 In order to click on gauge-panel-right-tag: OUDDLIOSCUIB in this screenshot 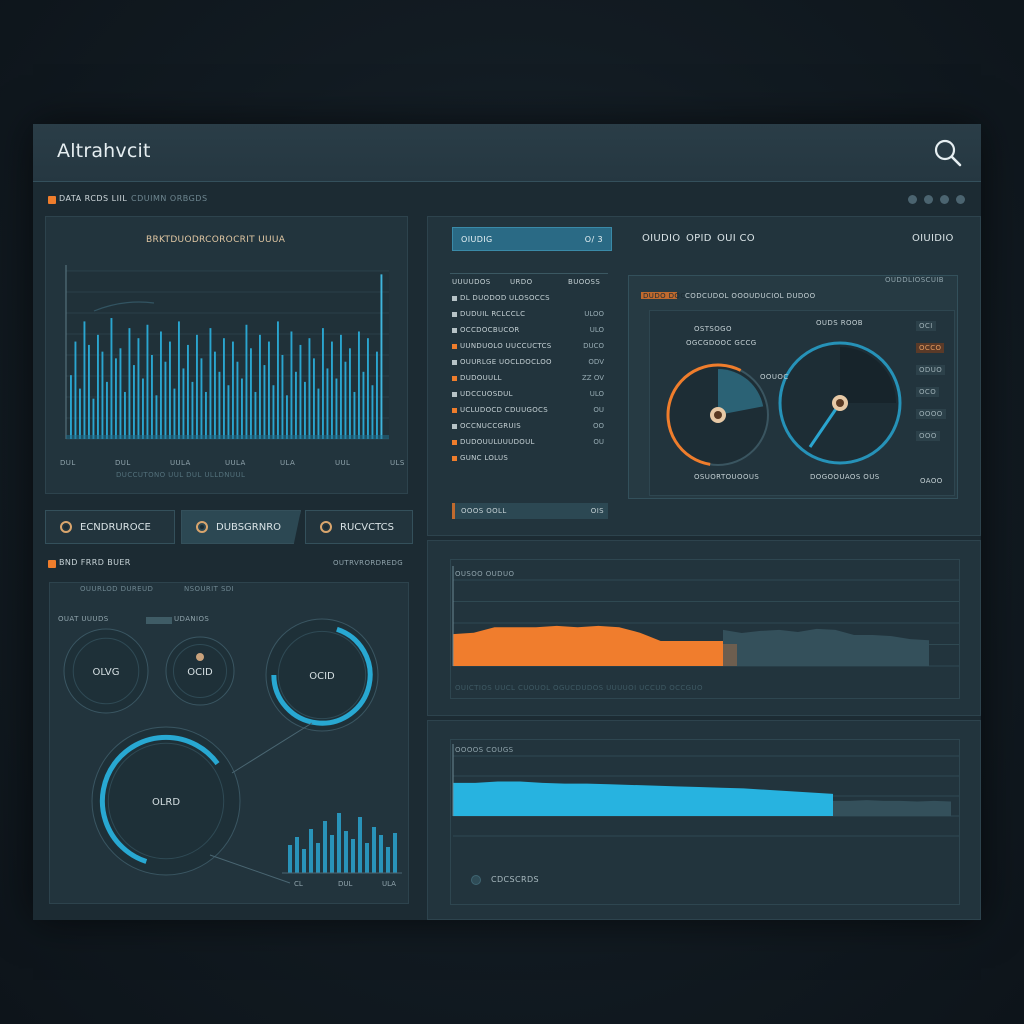, I will do `click(915, 280)`.